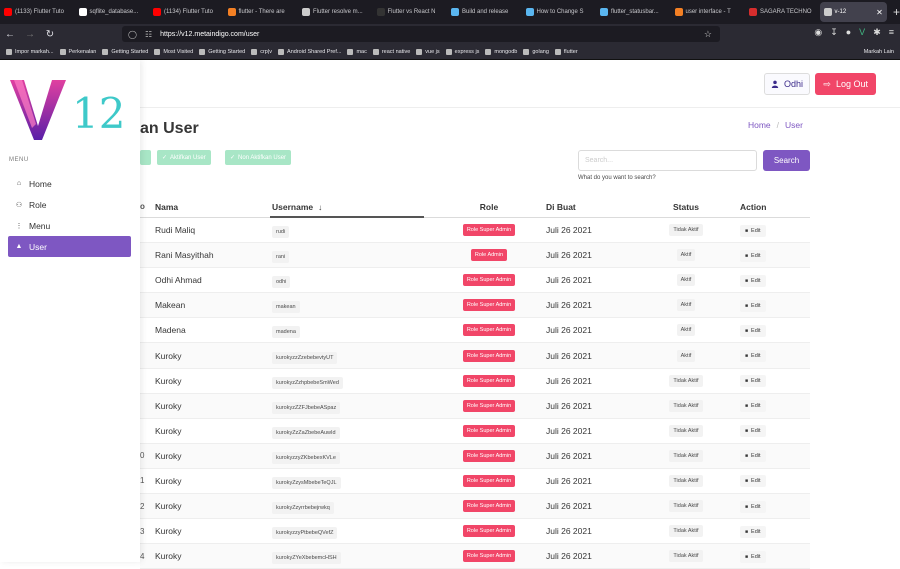 Image resolution: width=900 pixels, height=569 pixels. Describe the element at coordinates (69, 183) in the screenshot. I see `sidebar-item-home: ⌂ Home` at that location.